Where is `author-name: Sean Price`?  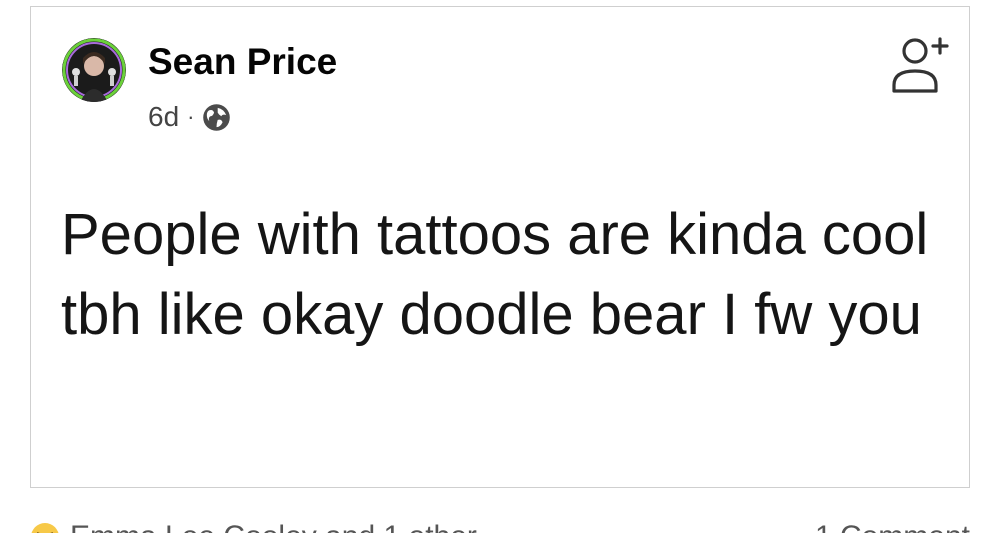 author-name: Sean Price is located at coordinates (242, 62).